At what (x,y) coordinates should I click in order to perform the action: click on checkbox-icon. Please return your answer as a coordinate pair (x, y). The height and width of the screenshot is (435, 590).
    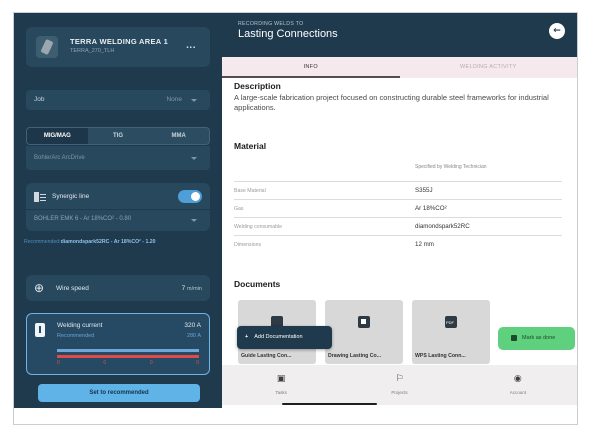
    Looking at the image, I should click on (514, 337).